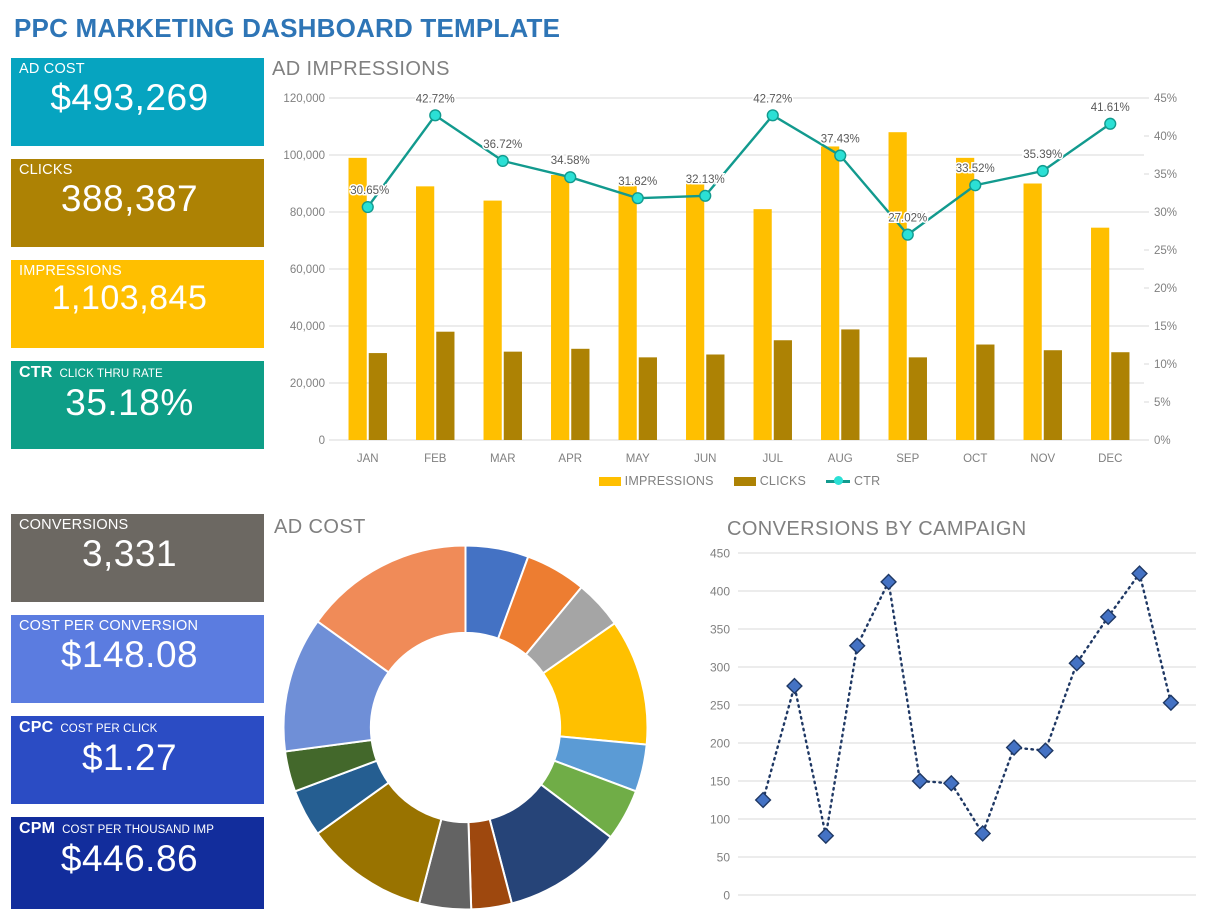 The image size is (1213, 924). I want to click on svg-text: 100,000, so click(304, 156).